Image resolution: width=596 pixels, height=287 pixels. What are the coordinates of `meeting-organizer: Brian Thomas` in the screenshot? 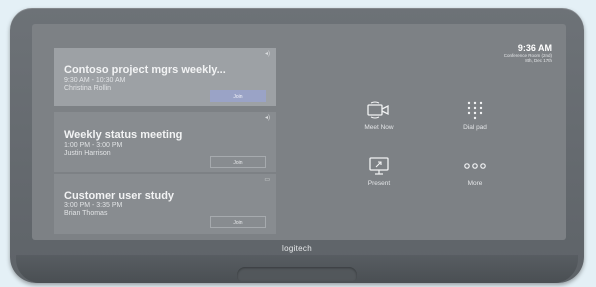 It's located at (86, 213).